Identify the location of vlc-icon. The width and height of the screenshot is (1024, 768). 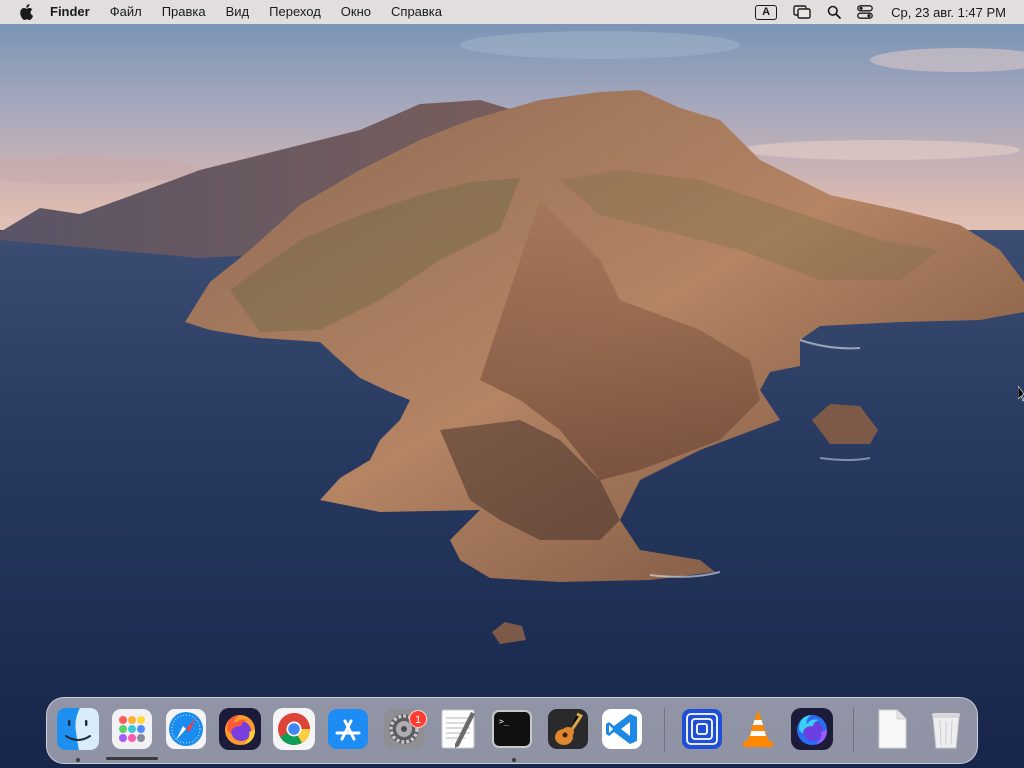
(758, 728).